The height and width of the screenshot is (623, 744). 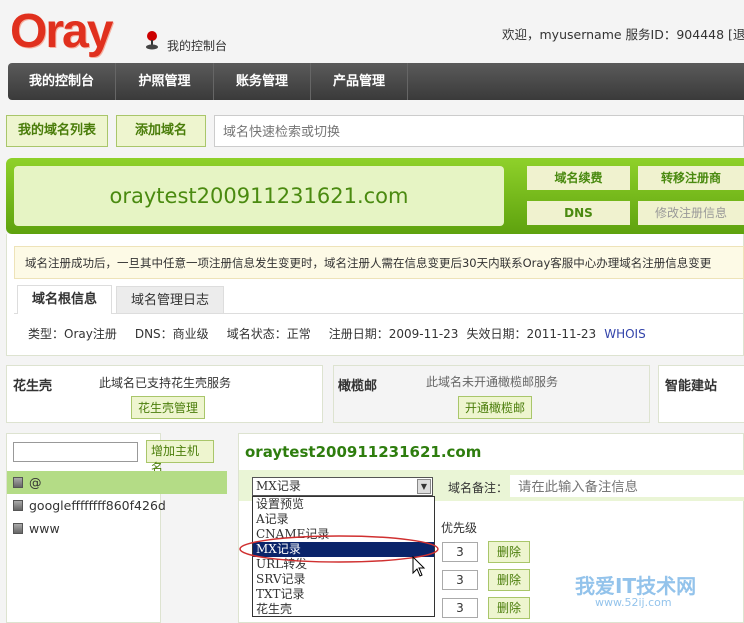 I want to click on nav-console: 我的控制台, so click(x=62, y=81).